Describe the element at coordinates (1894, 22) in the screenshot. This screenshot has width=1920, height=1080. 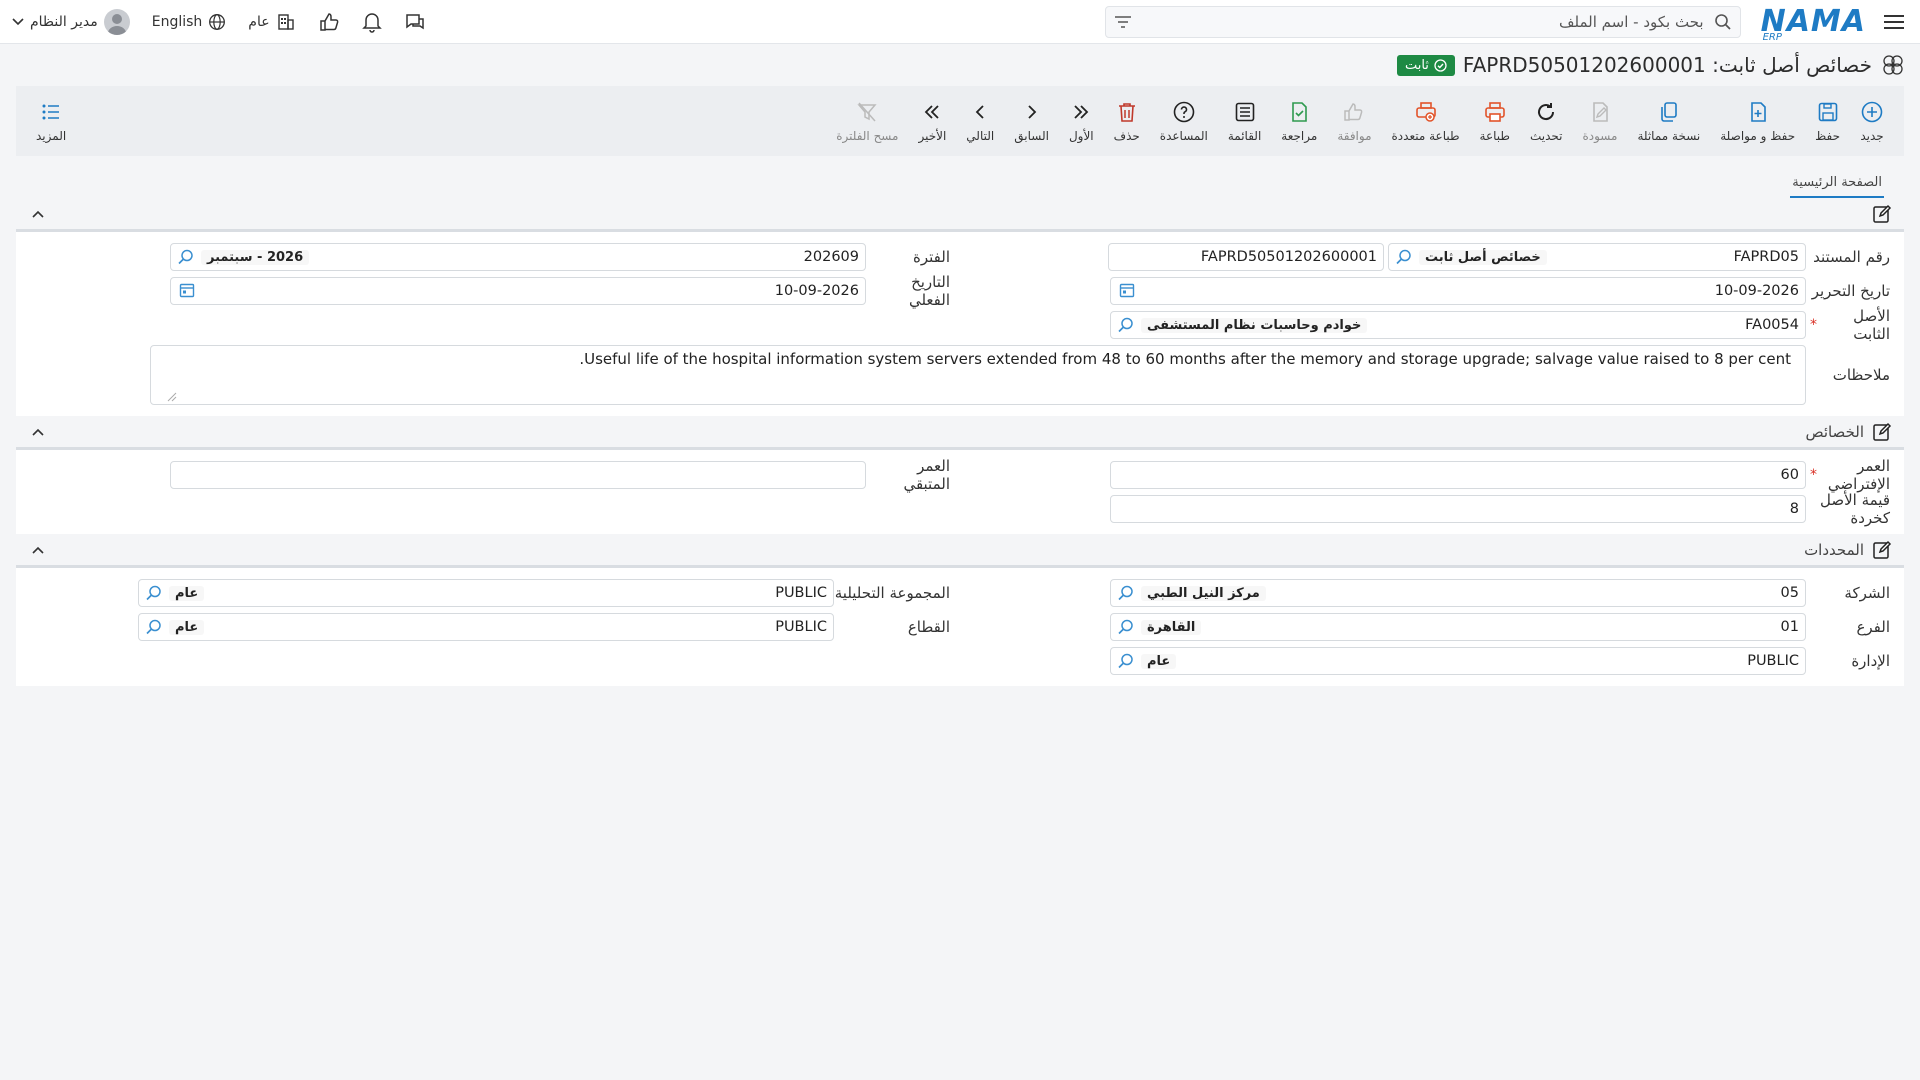
I see `menu-icon` at that location.